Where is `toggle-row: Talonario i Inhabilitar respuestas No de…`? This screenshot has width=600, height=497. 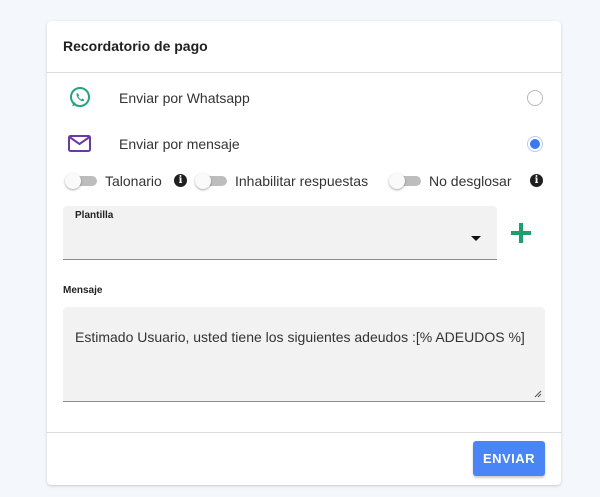 toggle-row: Talonario i Inhabilitar respuestas No de… is located at coordinates (306, 181).